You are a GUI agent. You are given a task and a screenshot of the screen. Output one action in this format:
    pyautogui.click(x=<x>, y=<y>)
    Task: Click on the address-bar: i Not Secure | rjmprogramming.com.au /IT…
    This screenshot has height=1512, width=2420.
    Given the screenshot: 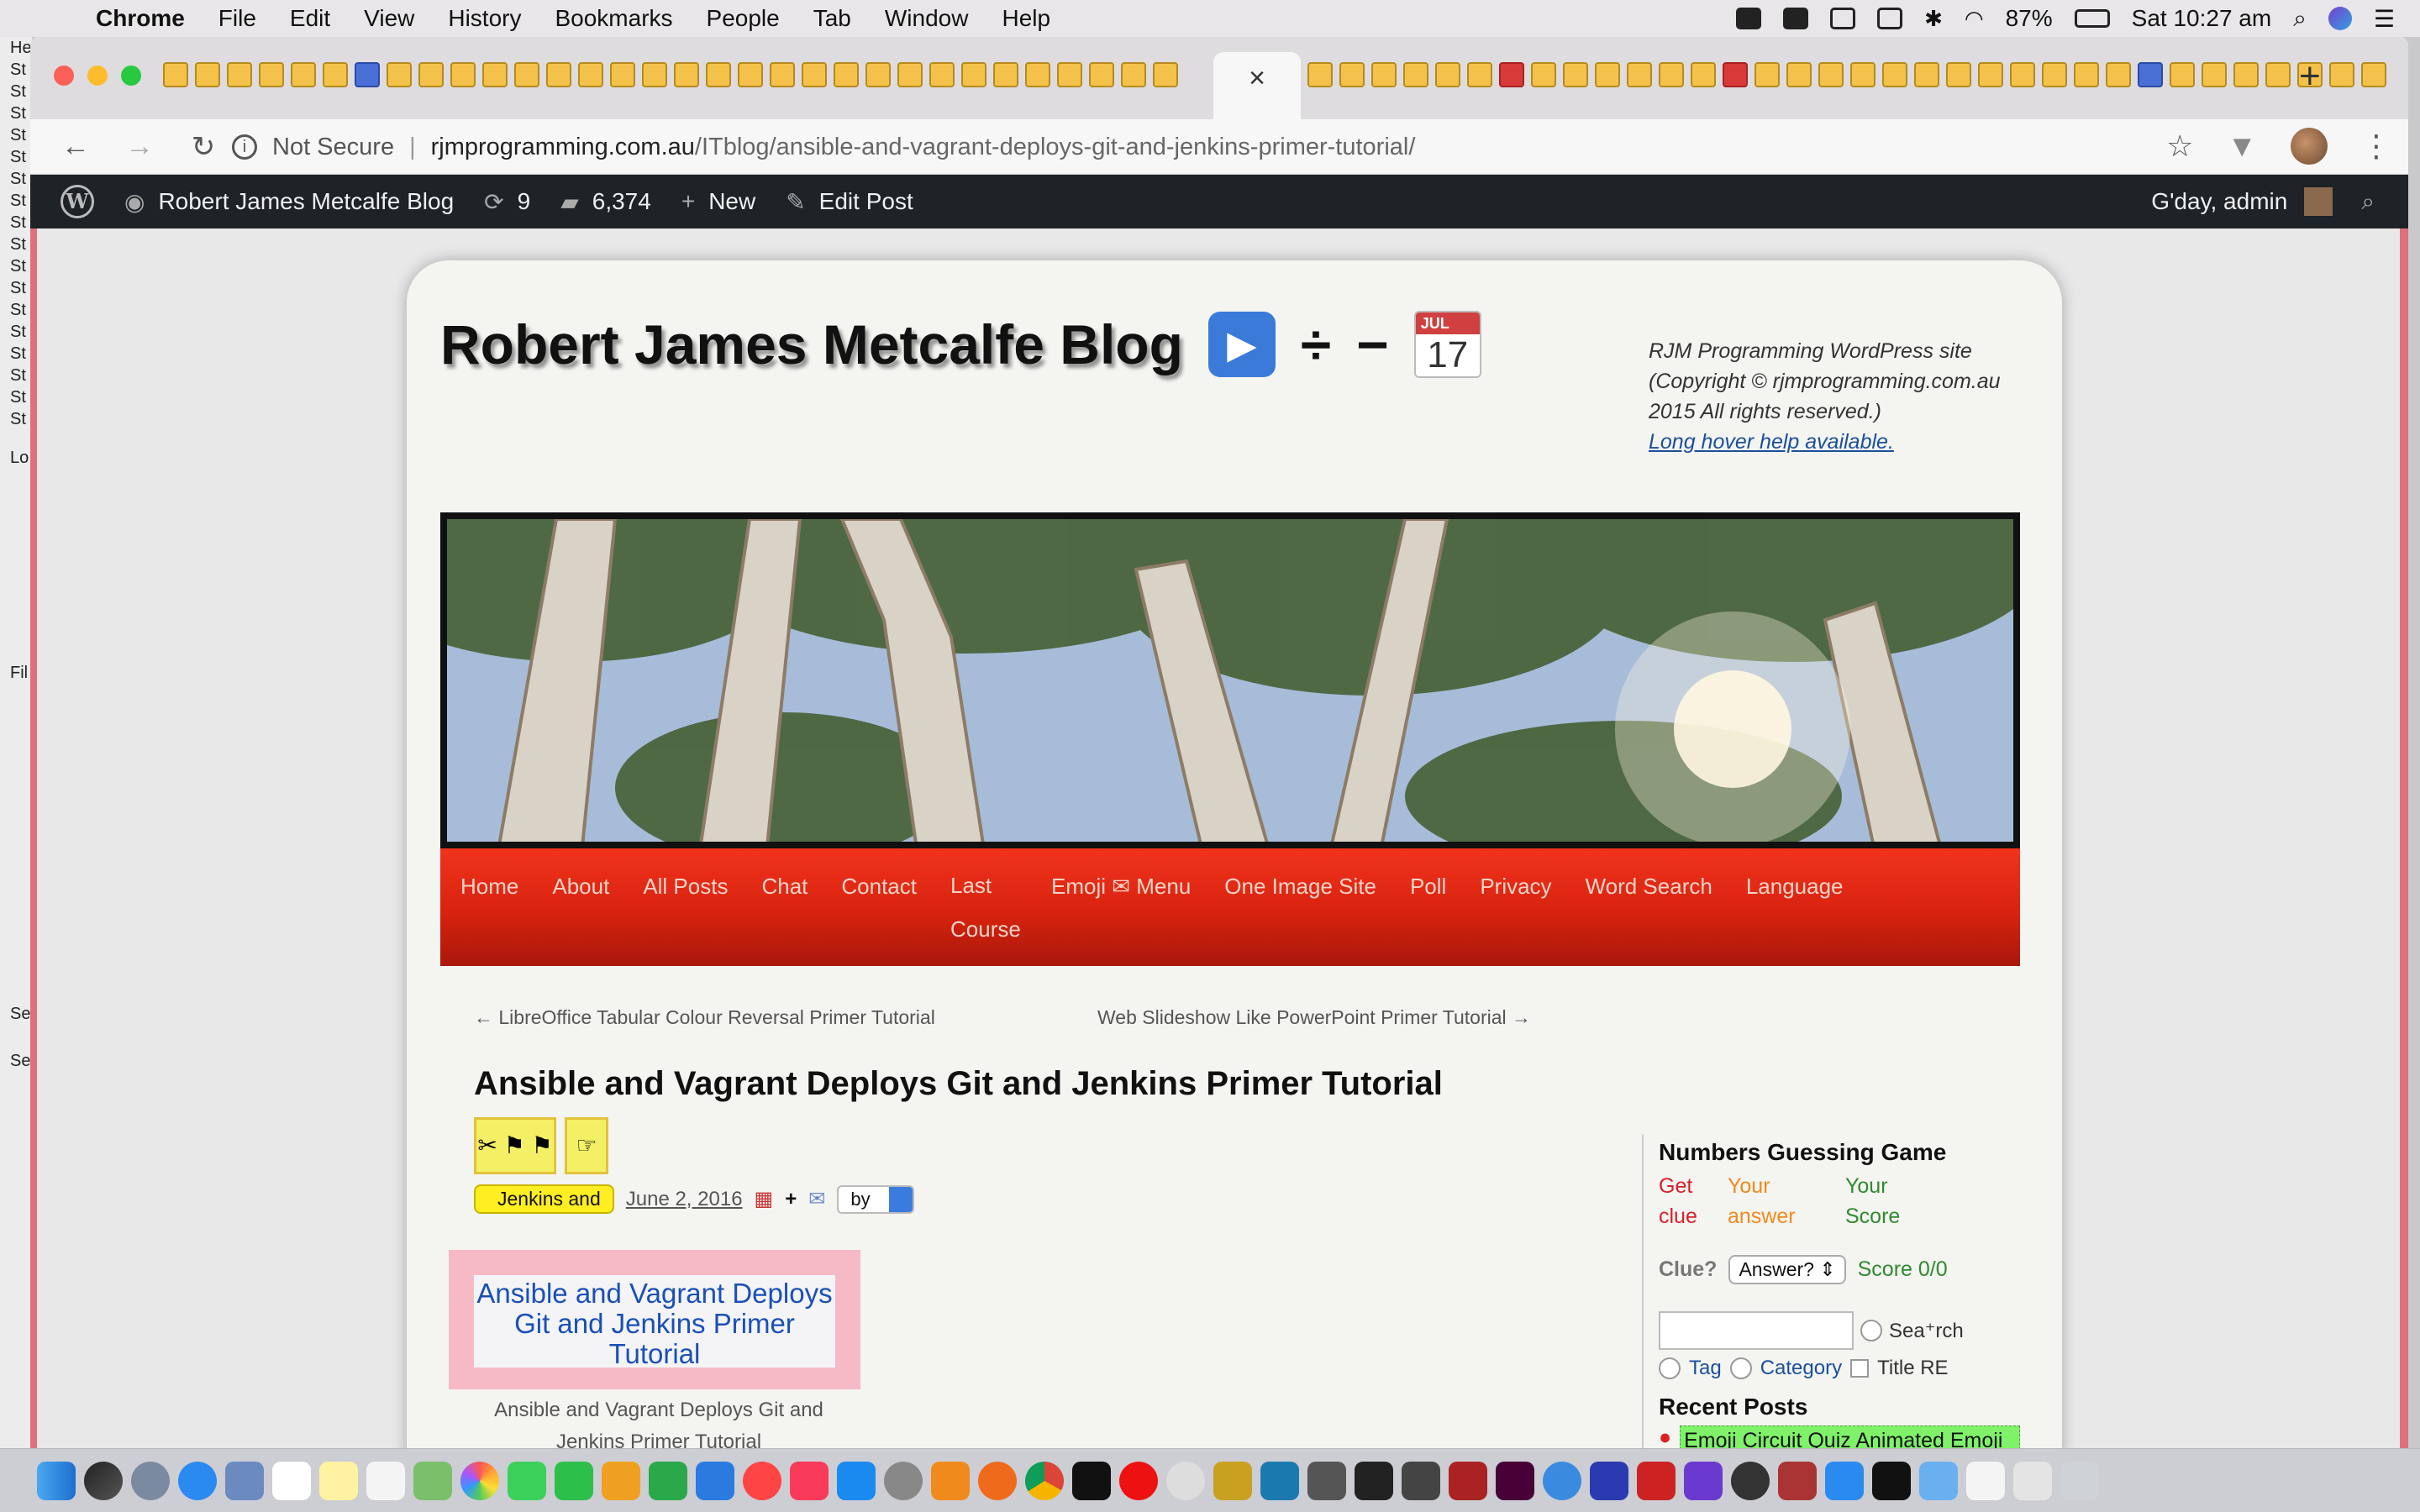 What is the action you would take?
    pyautogui.click(x=1232, y=147)
    